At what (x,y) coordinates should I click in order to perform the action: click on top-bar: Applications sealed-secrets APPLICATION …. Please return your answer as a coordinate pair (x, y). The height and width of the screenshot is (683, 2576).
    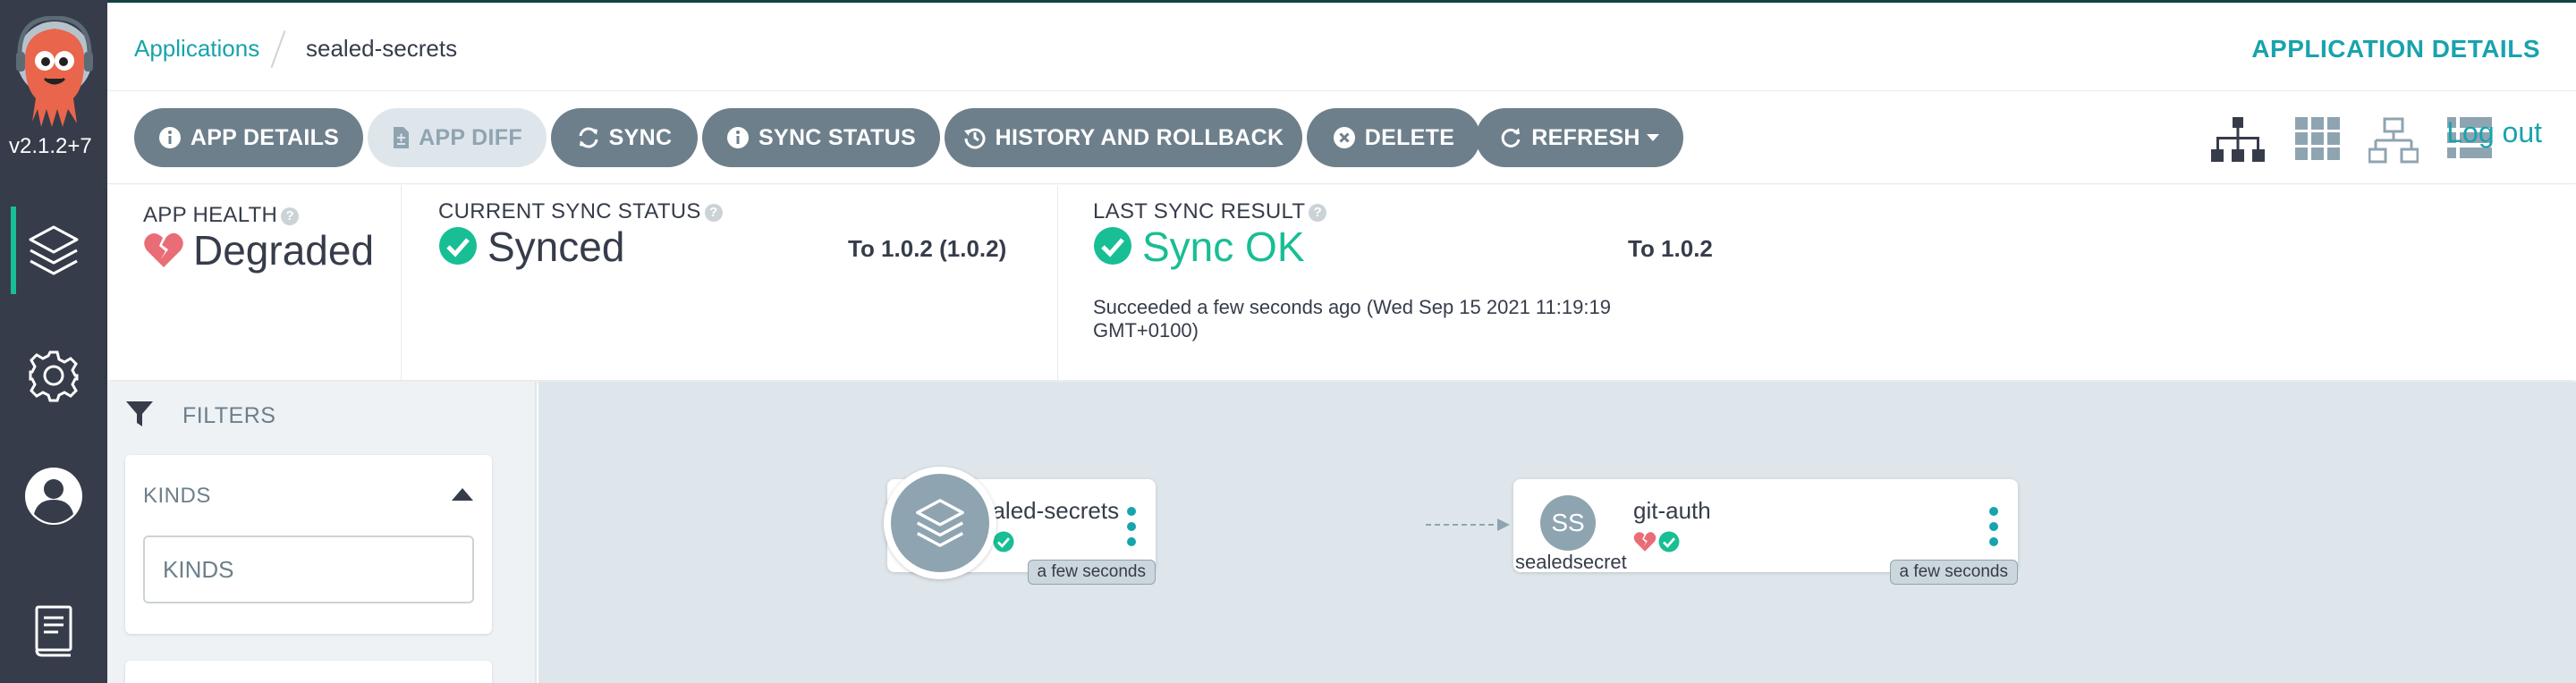
    Looking at the image, I should click on (1341, 45).